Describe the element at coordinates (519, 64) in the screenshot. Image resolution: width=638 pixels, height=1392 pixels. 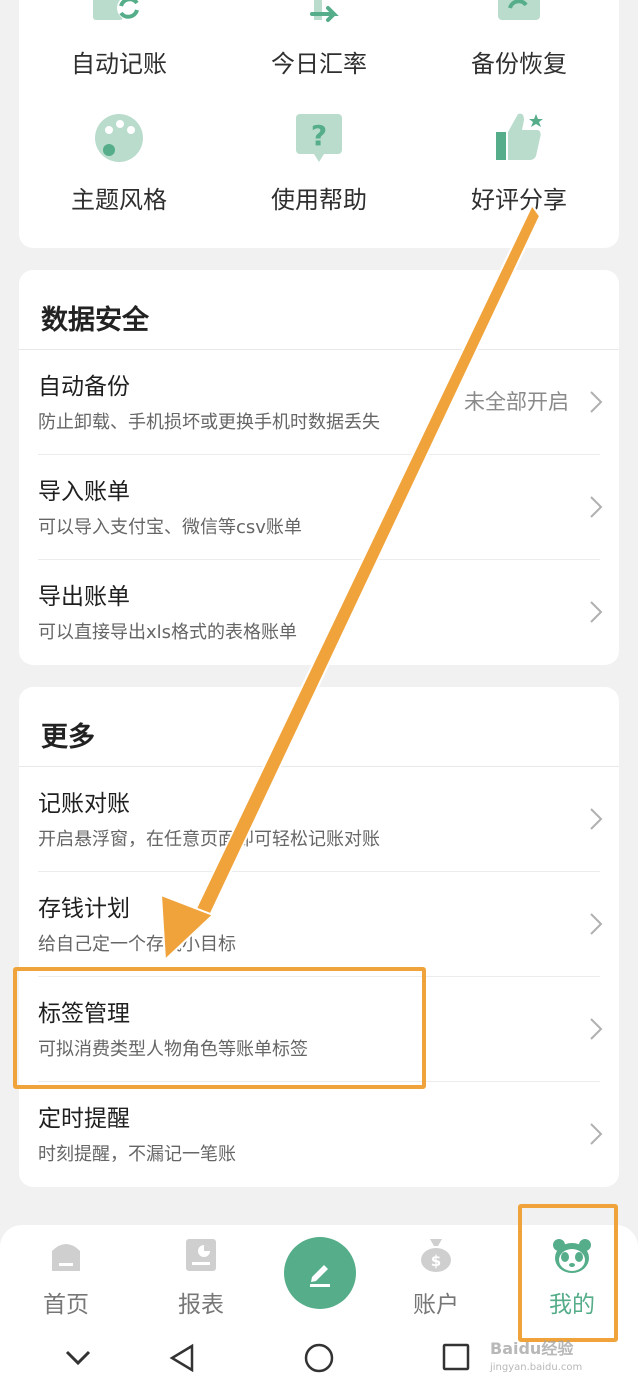
I see `tool-label: 备份恢复` at that location.